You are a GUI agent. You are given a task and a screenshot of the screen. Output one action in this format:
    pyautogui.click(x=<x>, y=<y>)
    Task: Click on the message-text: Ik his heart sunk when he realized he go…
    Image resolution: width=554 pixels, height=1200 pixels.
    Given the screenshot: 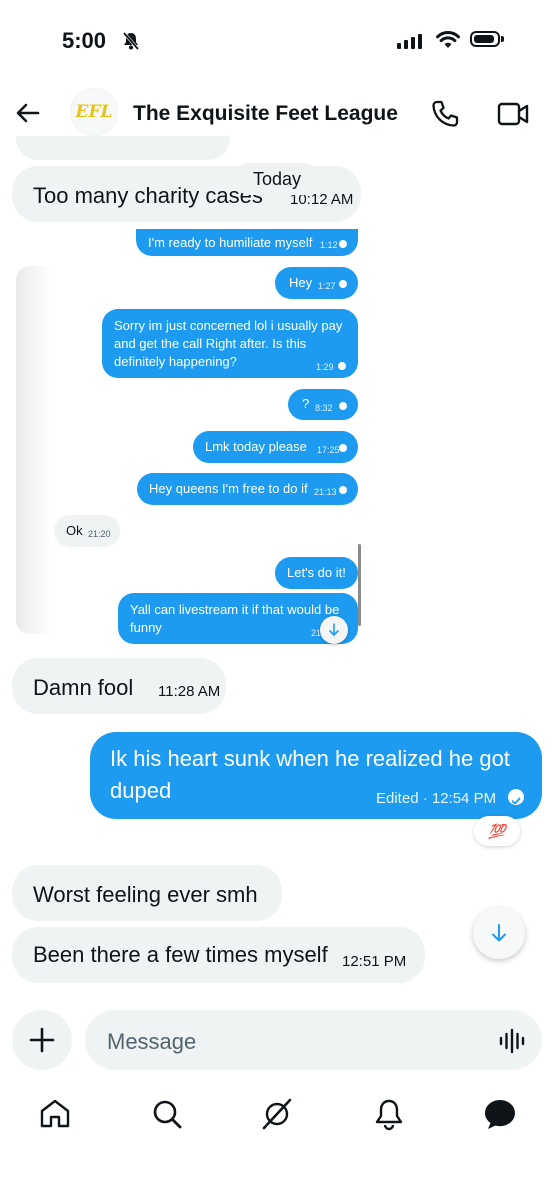 What is the action you would take?
    pyautogui.click(x=310, y=758)
    